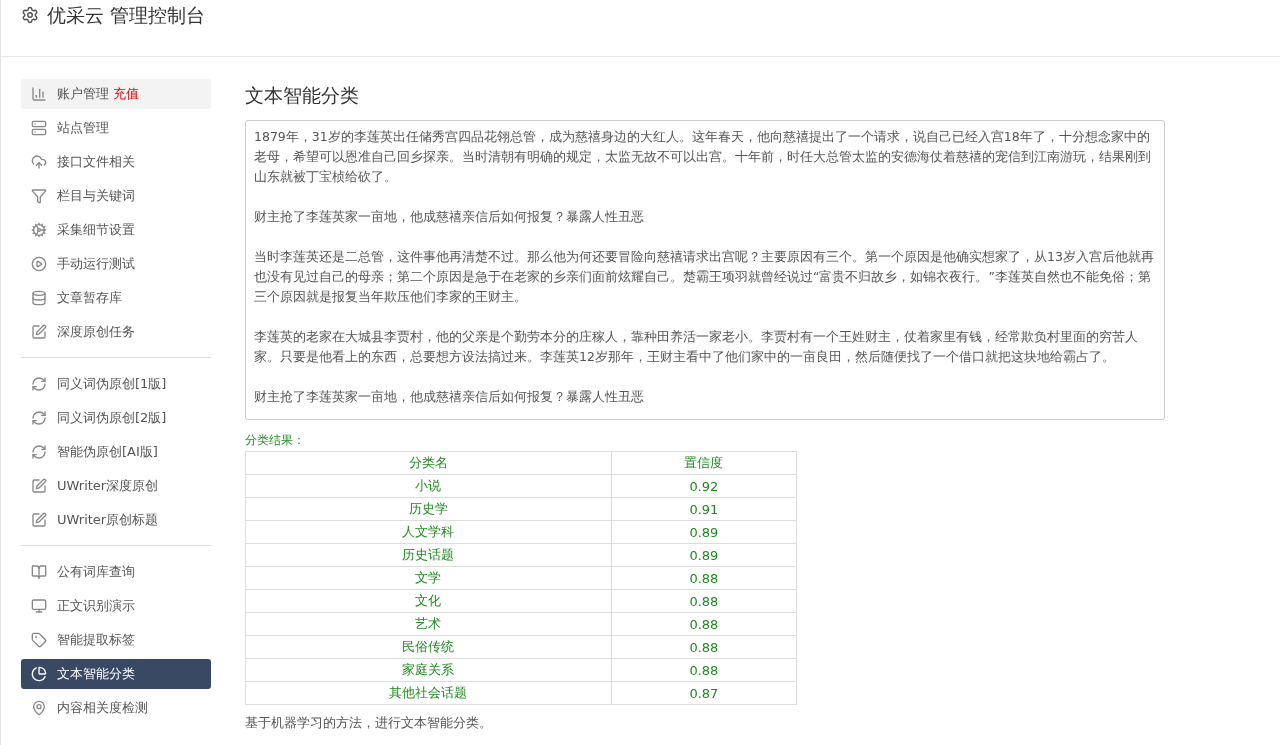 This screenshot has width=1280, height=745. Describe the element at coordinates (39, 708) in the screenshot. I see `pin-icon` at that location.